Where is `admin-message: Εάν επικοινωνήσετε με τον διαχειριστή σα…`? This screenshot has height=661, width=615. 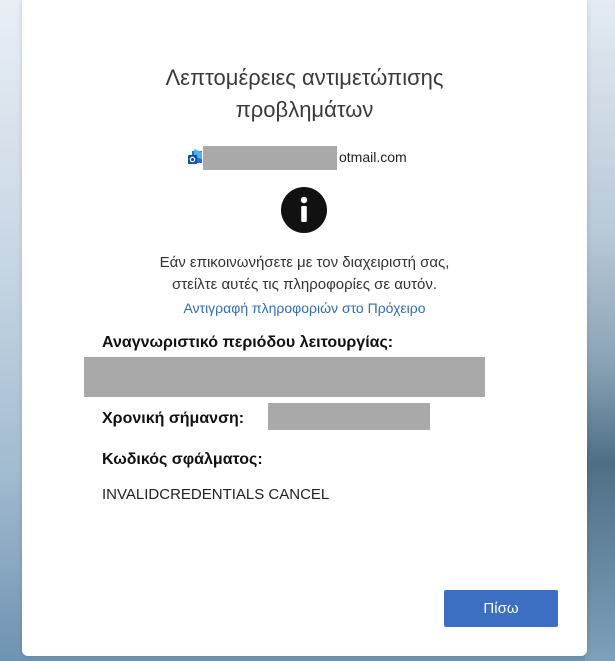 admin-message: Εάν επικοινωνήσετε με τον διαχειριστή σα… is located at coordinates (304, 274).